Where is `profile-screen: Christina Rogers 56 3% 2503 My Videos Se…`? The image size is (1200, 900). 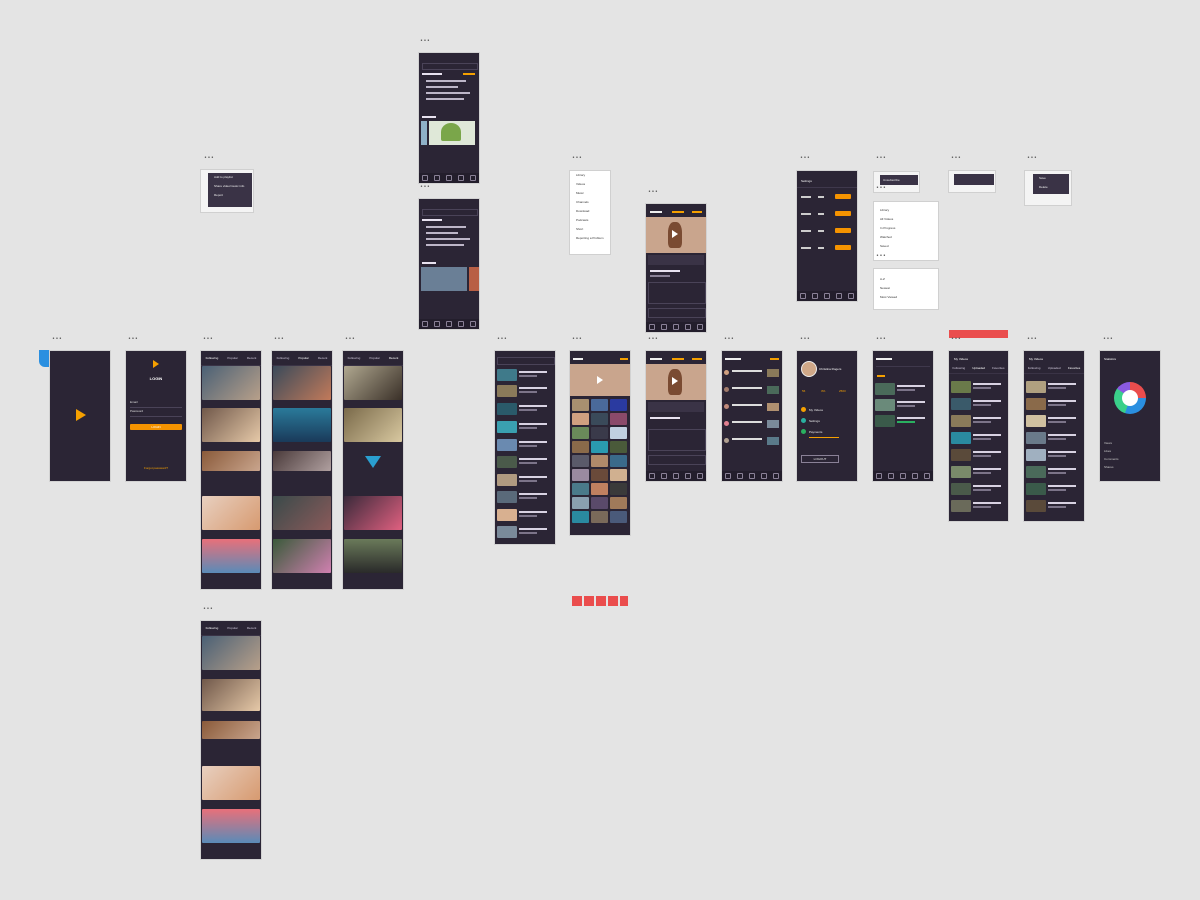 profile-screen: Christina Rogers 56 3% 2503 My Videos Se… is located at coordinates (827, 416).